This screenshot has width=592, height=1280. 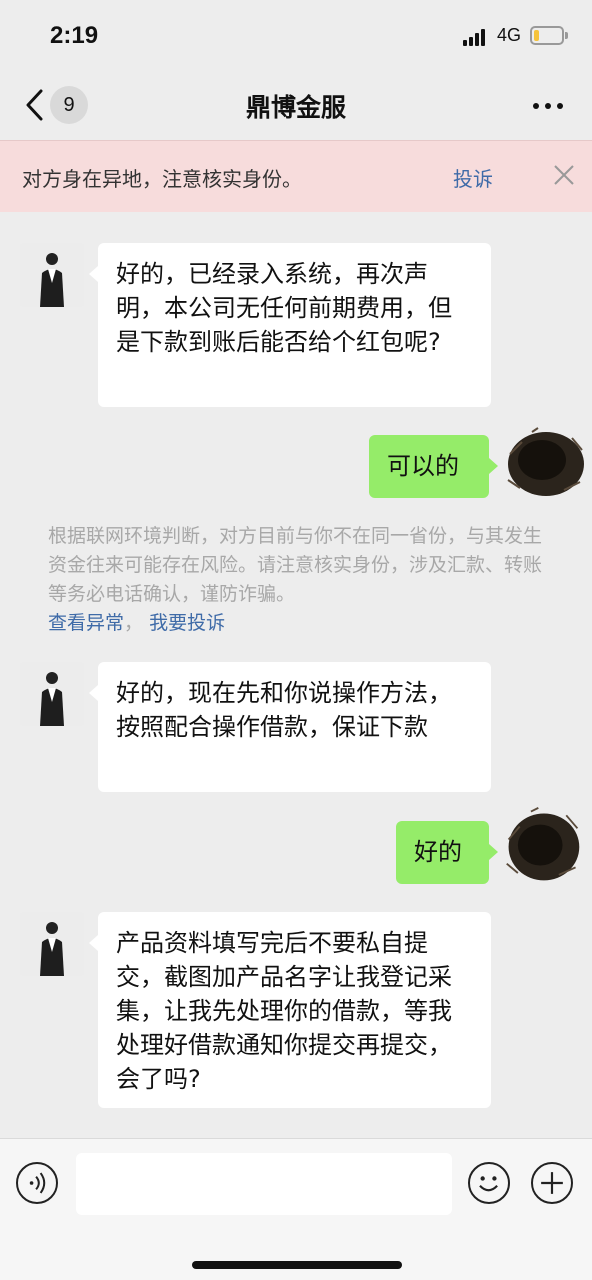 What do you see at coordinates (438, 852) in the screenshot?
I see `message-text: 好的` at bounding box center [438, 852].